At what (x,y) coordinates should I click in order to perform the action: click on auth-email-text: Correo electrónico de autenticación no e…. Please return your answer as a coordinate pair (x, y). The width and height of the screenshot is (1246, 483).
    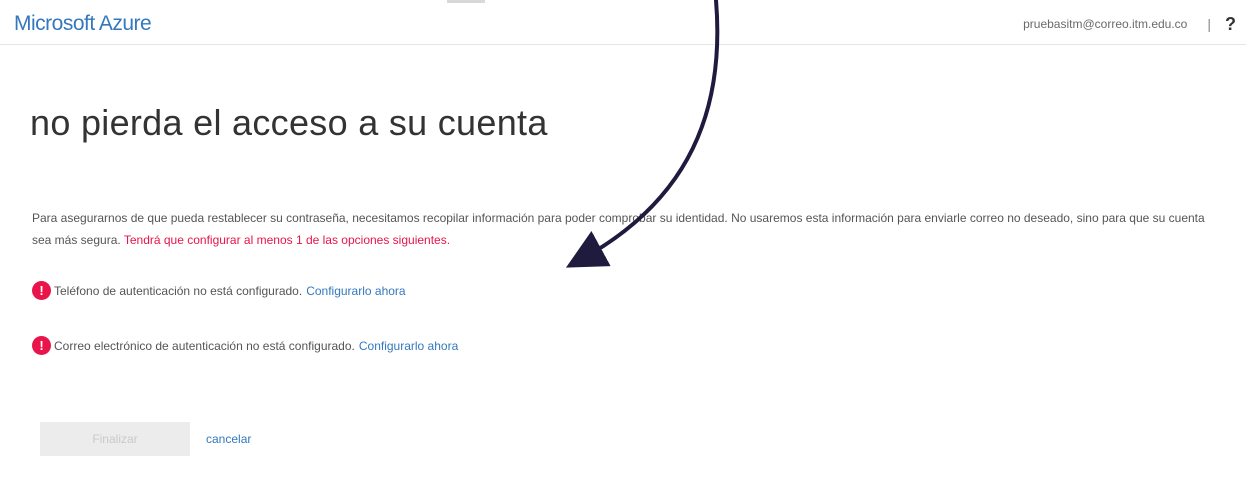
    Looking at the image, I should click on (204, 345).